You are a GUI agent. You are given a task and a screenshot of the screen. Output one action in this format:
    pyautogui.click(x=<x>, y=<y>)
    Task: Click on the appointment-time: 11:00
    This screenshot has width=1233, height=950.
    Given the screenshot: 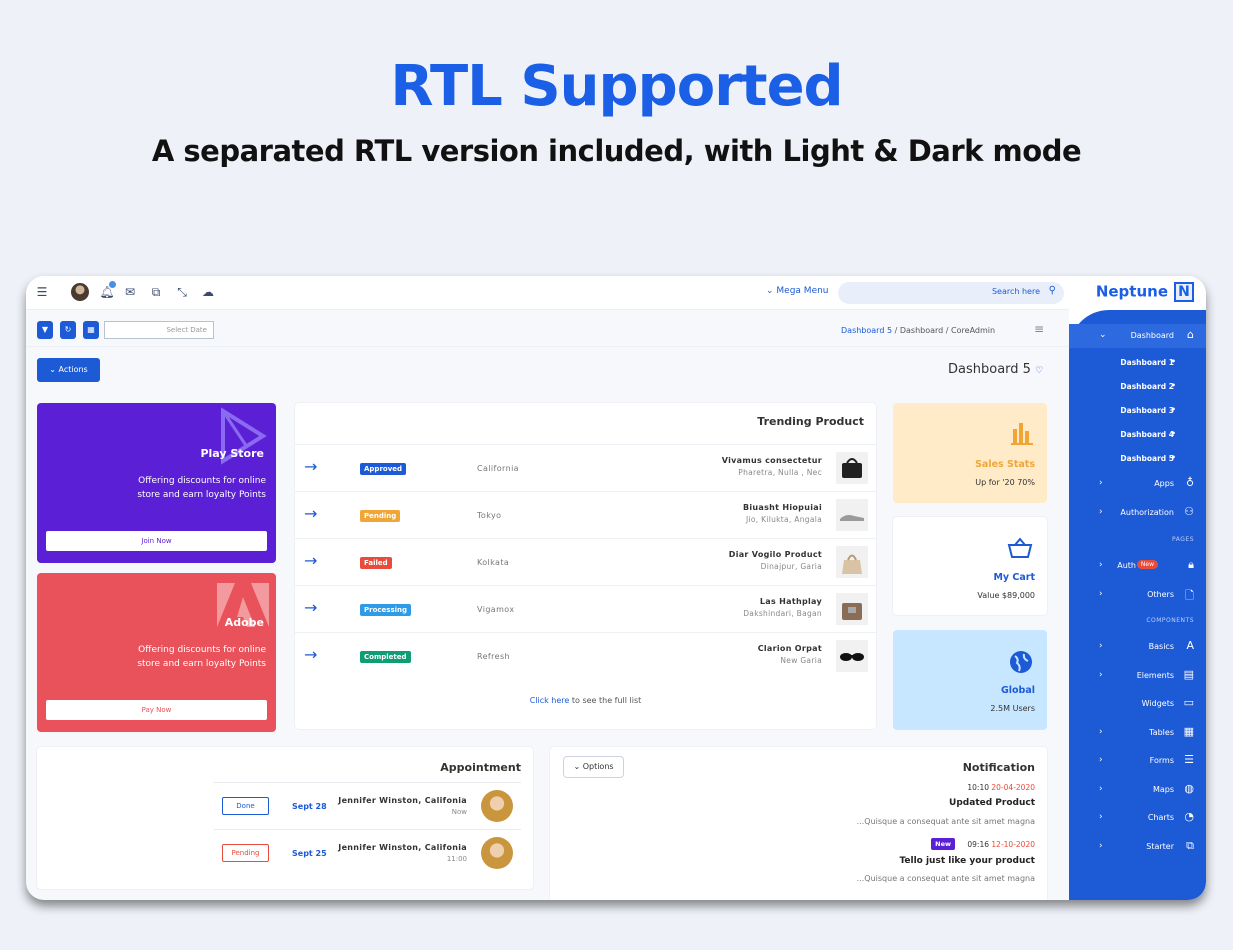 What is the action you would take?
    pyautogui.click(x=456, y=859)
    